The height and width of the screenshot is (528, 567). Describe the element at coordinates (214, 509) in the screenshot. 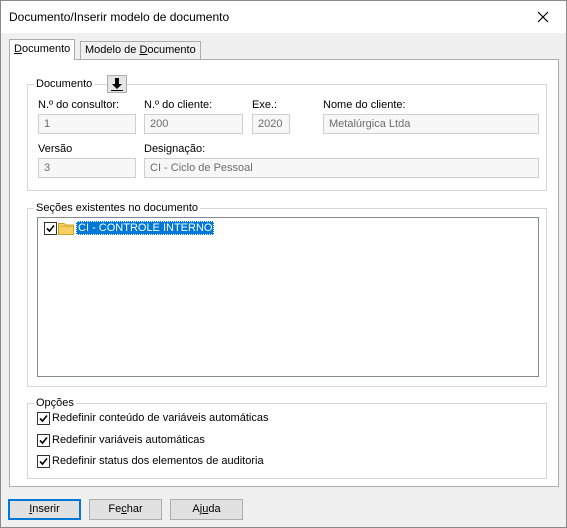

I see `ajuda-label: da` at that location.